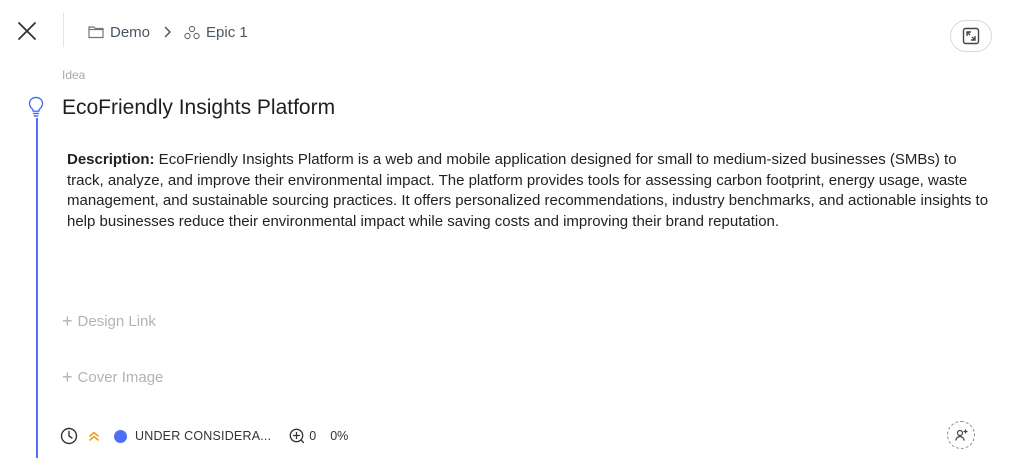 The width and height of the screenshot is (1024, 472). Describe the element at coordinates (94, 436) in the screenshot. I see `priority-icon` at that location.